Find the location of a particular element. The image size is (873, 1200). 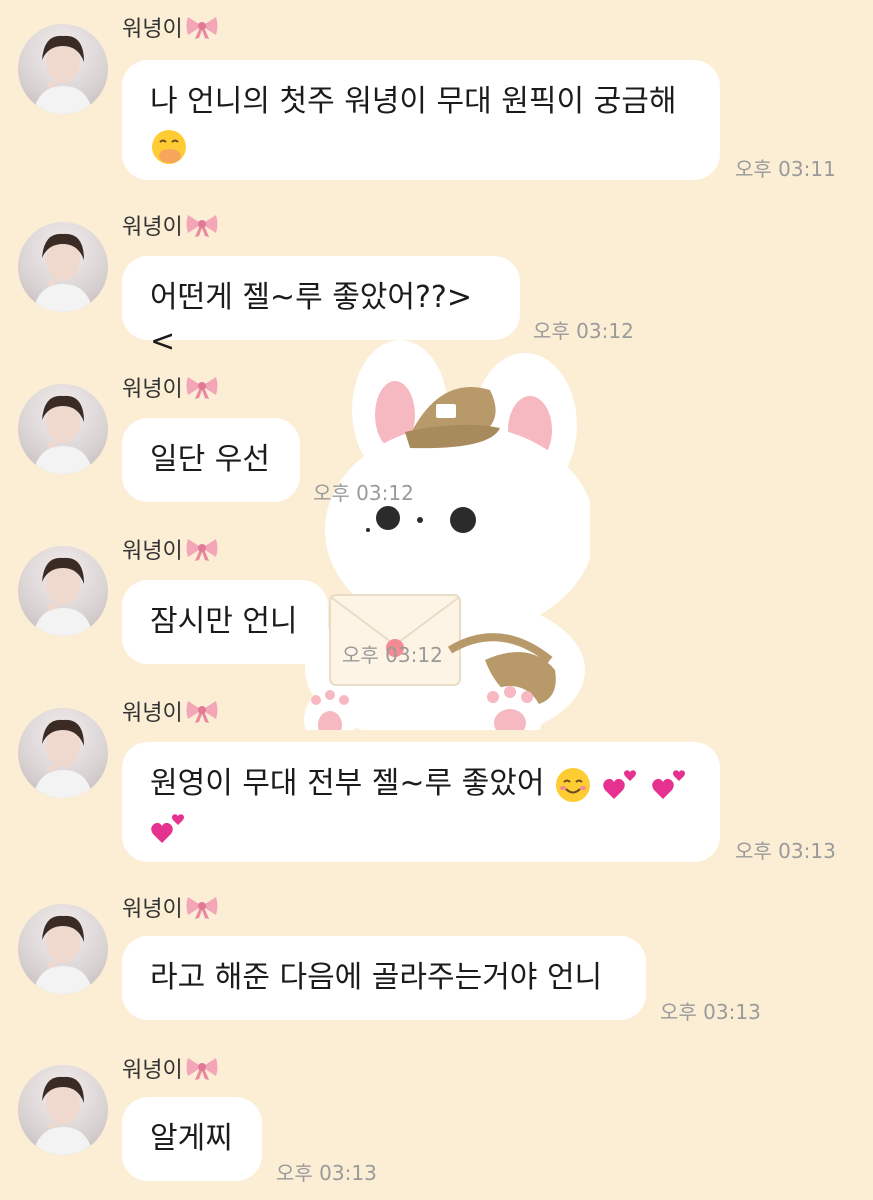

message-timestamp: 오후 03:11 is located at coordinates (785, 169).